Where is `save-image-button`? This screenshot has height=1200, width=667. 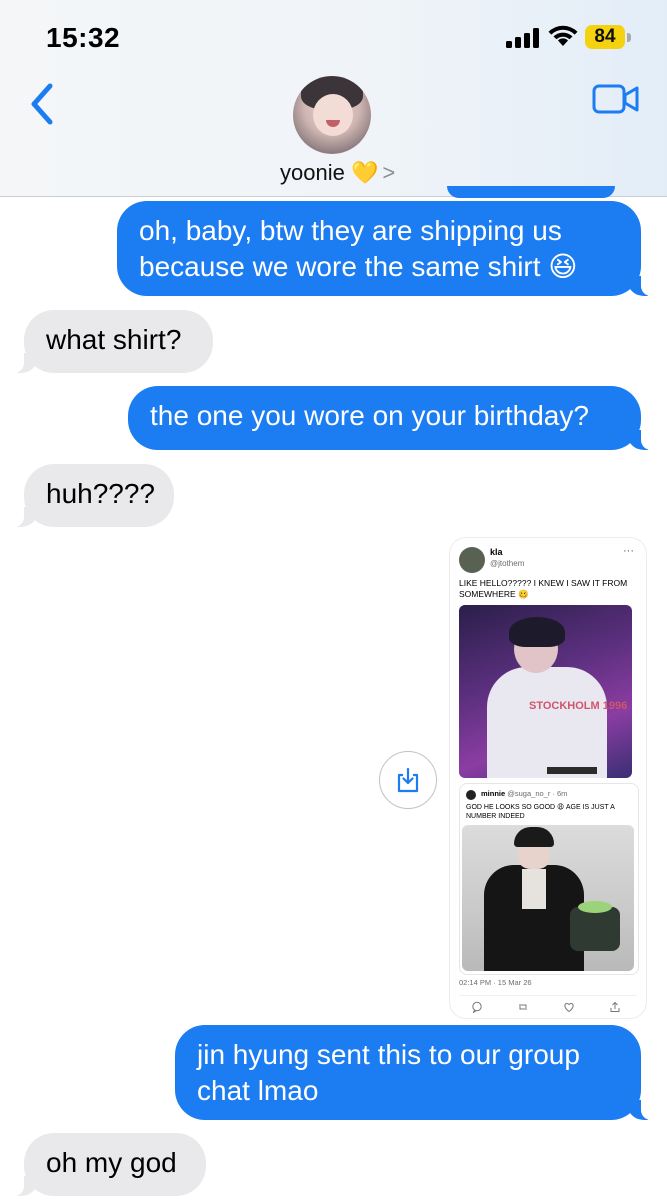
save-image-button is located at coordinates (408, 780).